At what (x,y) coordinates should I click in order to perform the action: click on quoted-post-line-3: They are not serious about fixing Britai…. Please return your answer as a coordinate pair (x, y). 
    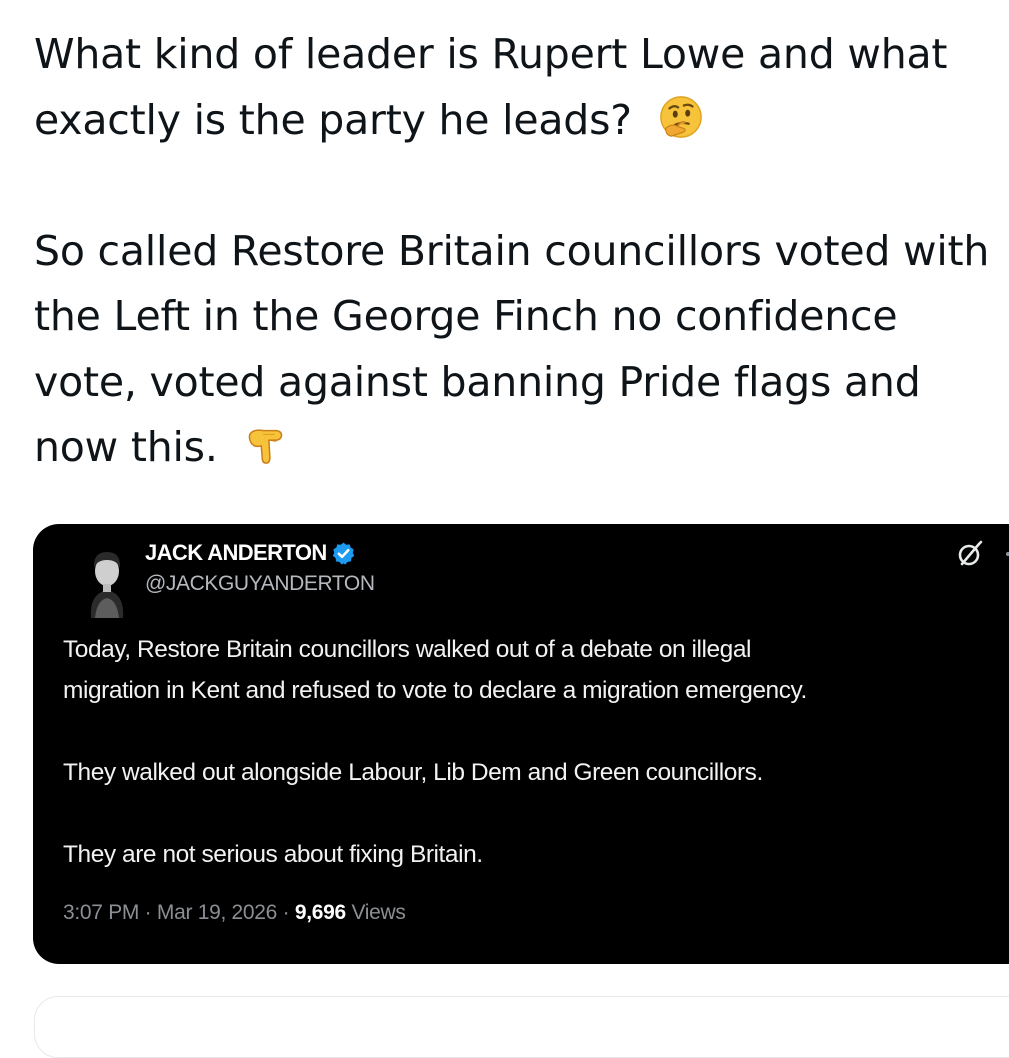
    Looking at the image, I should click on (273, 854).